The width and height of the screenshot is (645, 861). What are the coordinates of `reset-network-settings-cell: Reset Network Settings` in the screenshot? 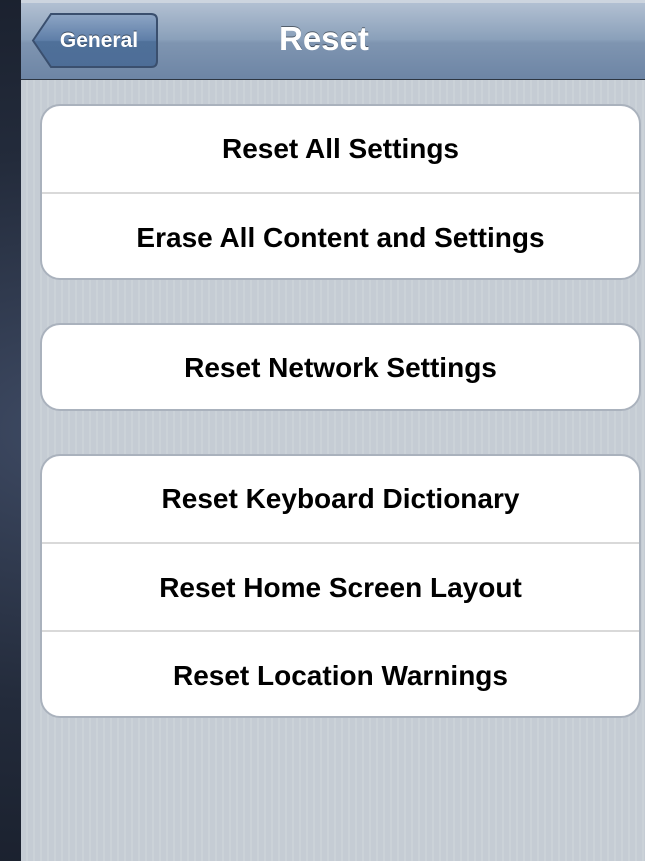 It's located at (340, 367).